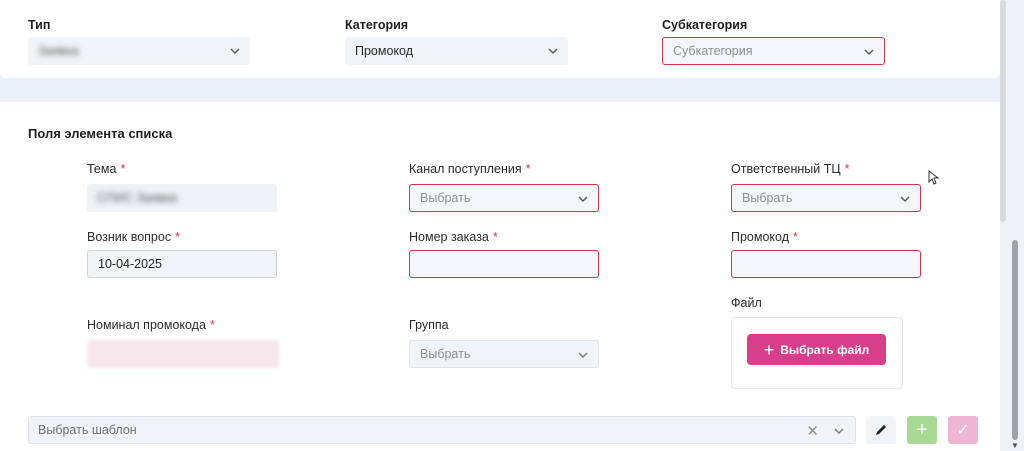 The height and width of the screenshot is (451, 1024). Describe the element at coordinates (139, 51) in the screenshot. I see `type-select: Заявка` at that location.